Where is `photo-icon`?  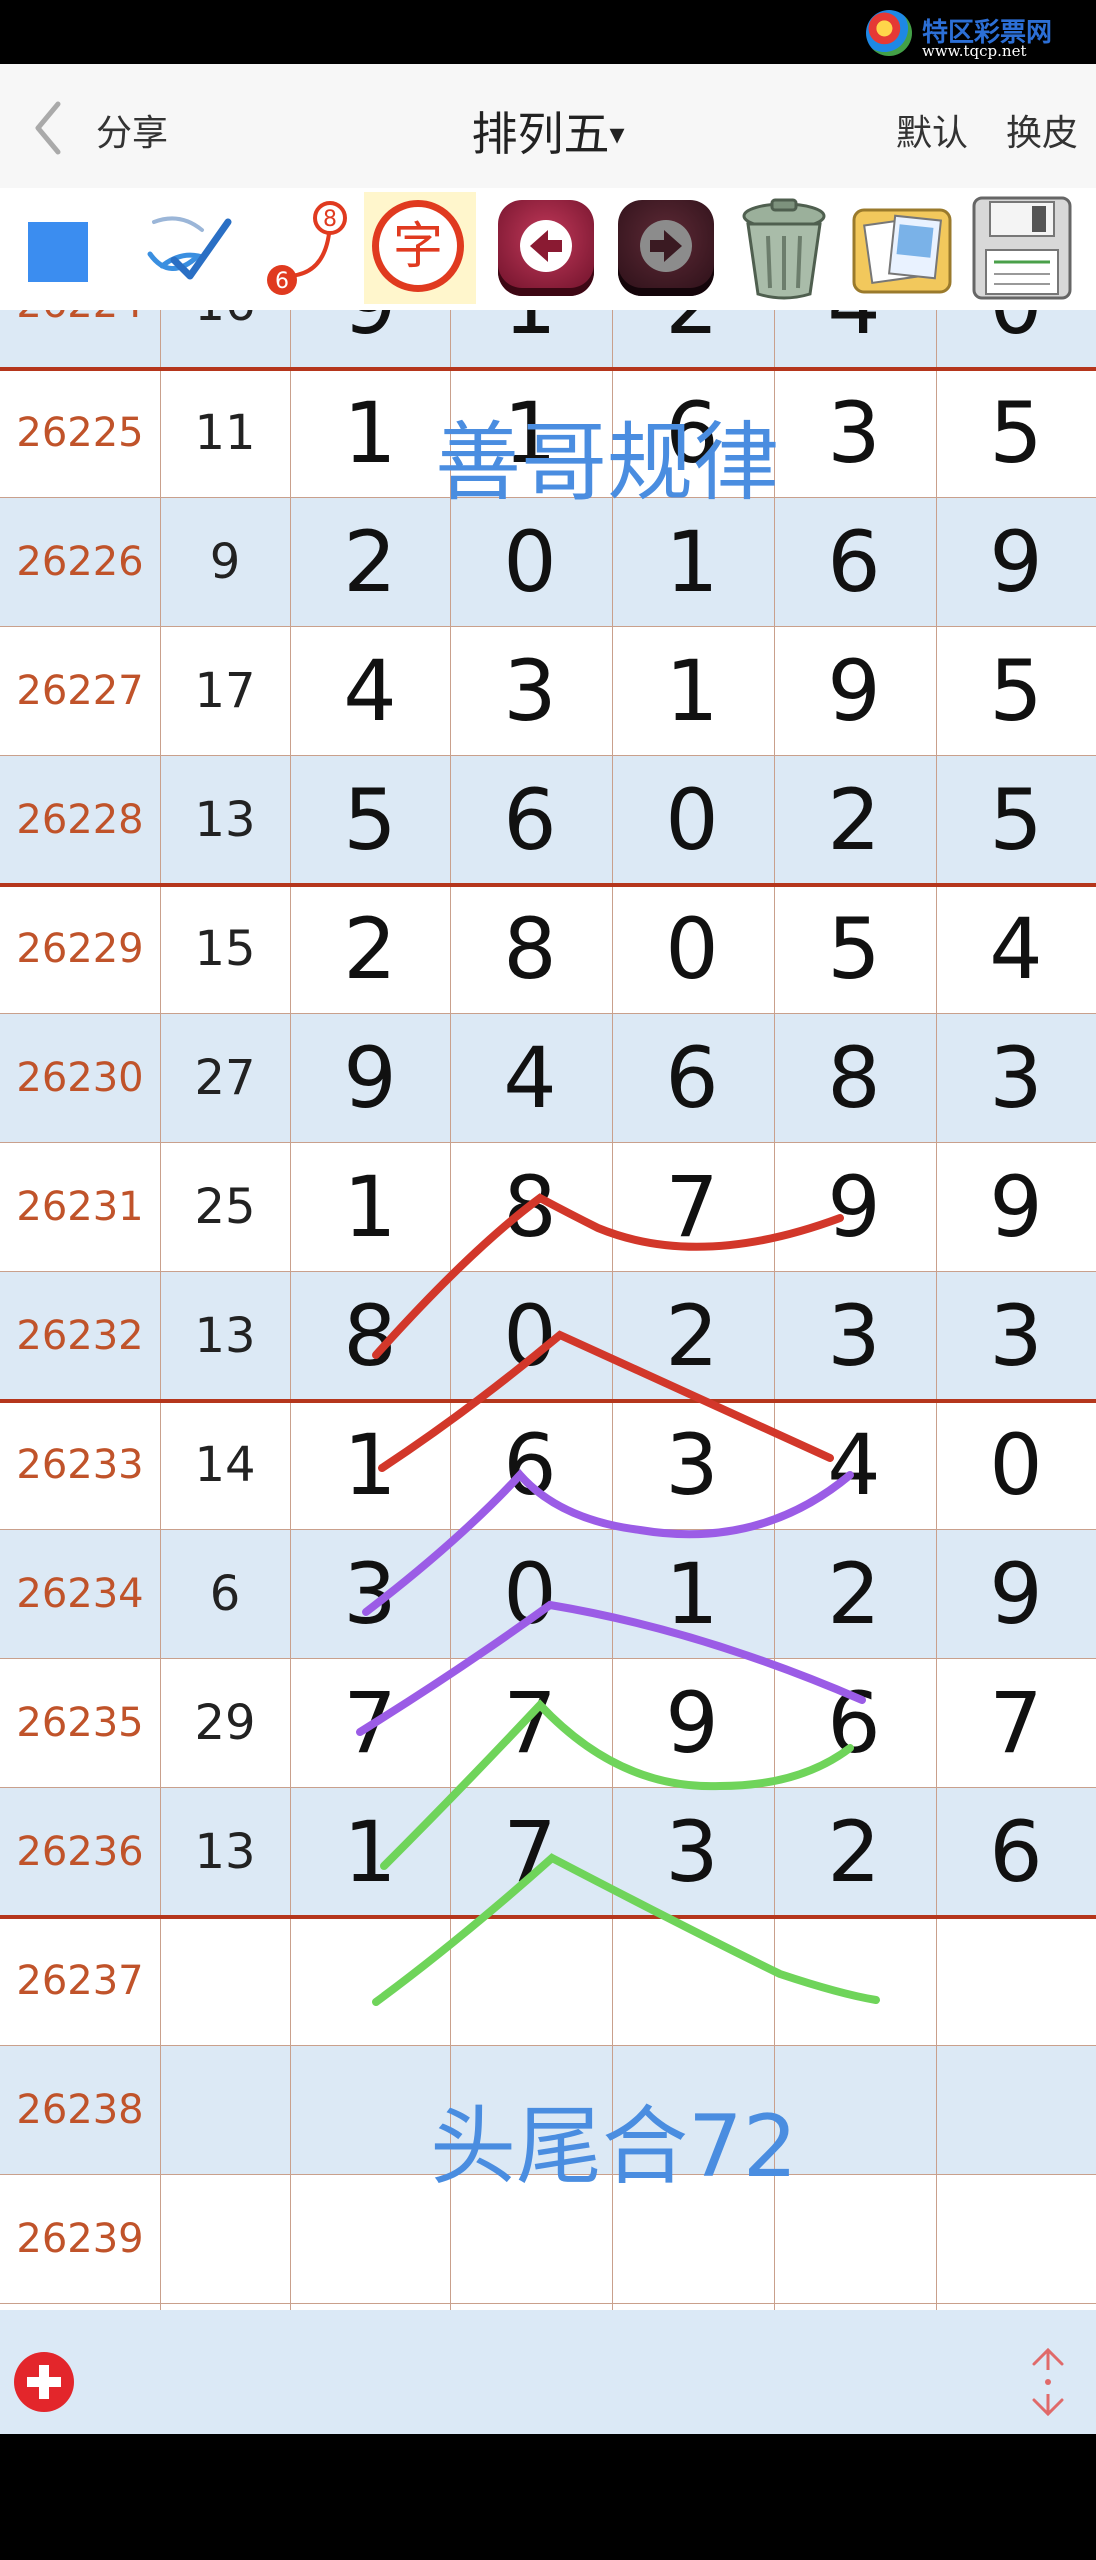
photo-icon is located at coordinates (902, 248).